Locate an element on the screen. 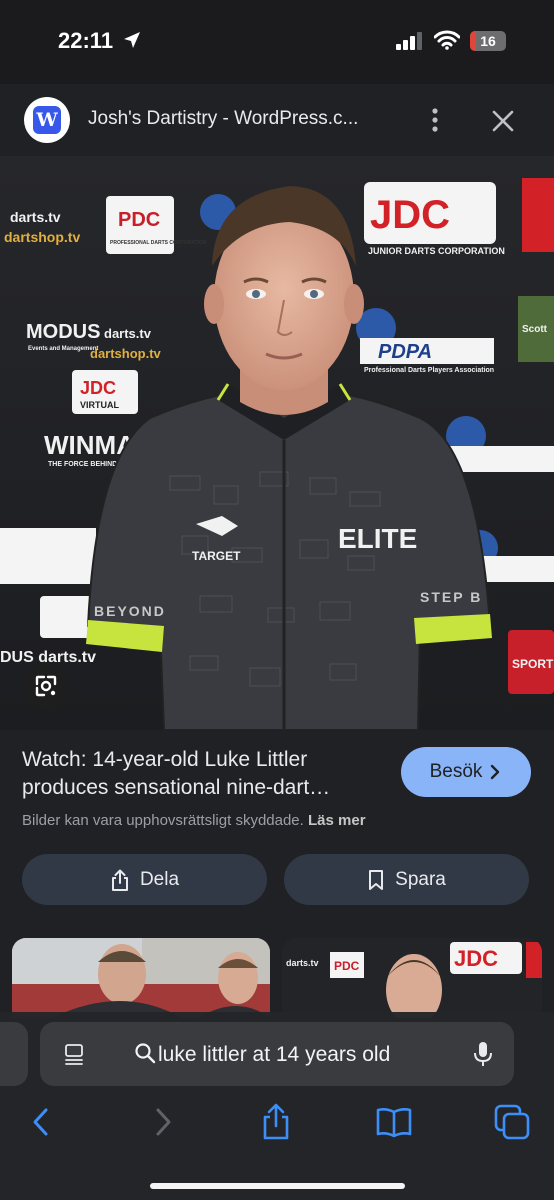 This screenshot has height=1200, width=554. sponsor-modus-sub: Events and Management is located at coordinates (63, 349).